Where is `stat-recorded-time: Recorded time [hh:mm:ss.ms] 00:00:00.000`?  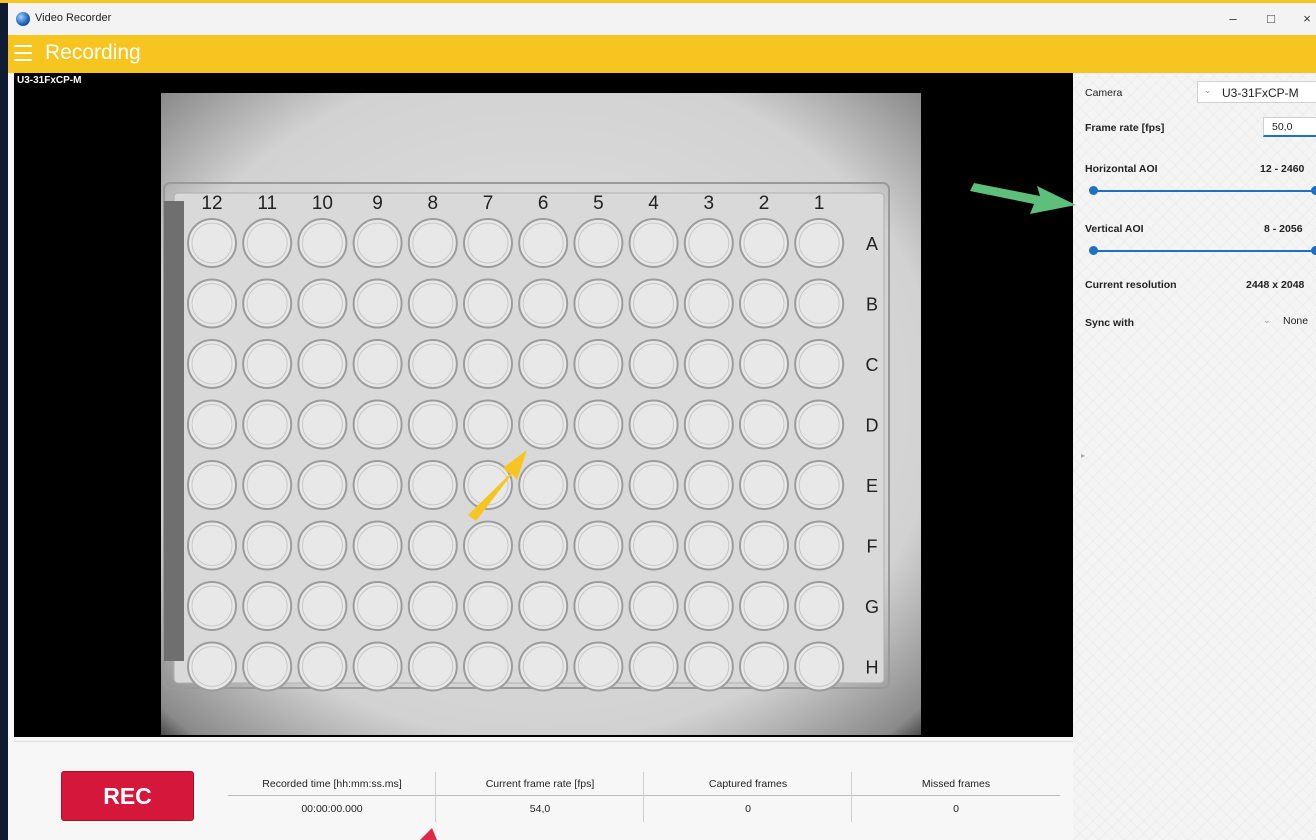
stat-recorded-time: Recorded time [hh:mm:ss.ms] 00:00:00.000 is located at coordinates (332, 794).